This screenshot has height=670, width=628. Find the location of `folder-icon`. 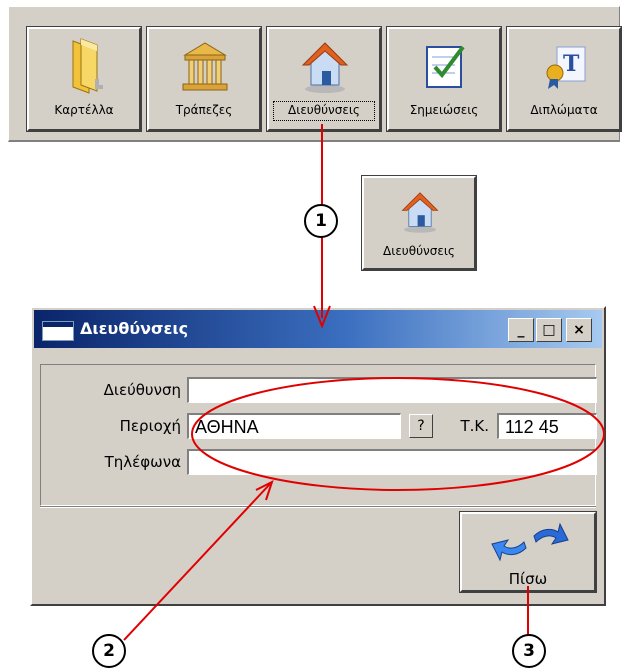

folder-icon is located at coordinates (87, 66).